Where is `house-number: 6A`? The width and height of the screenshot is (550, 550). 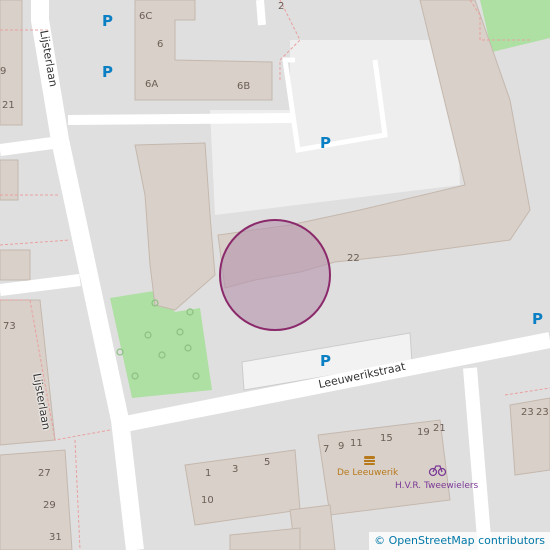
house-number: 6A is located at coordinates (152, 84).